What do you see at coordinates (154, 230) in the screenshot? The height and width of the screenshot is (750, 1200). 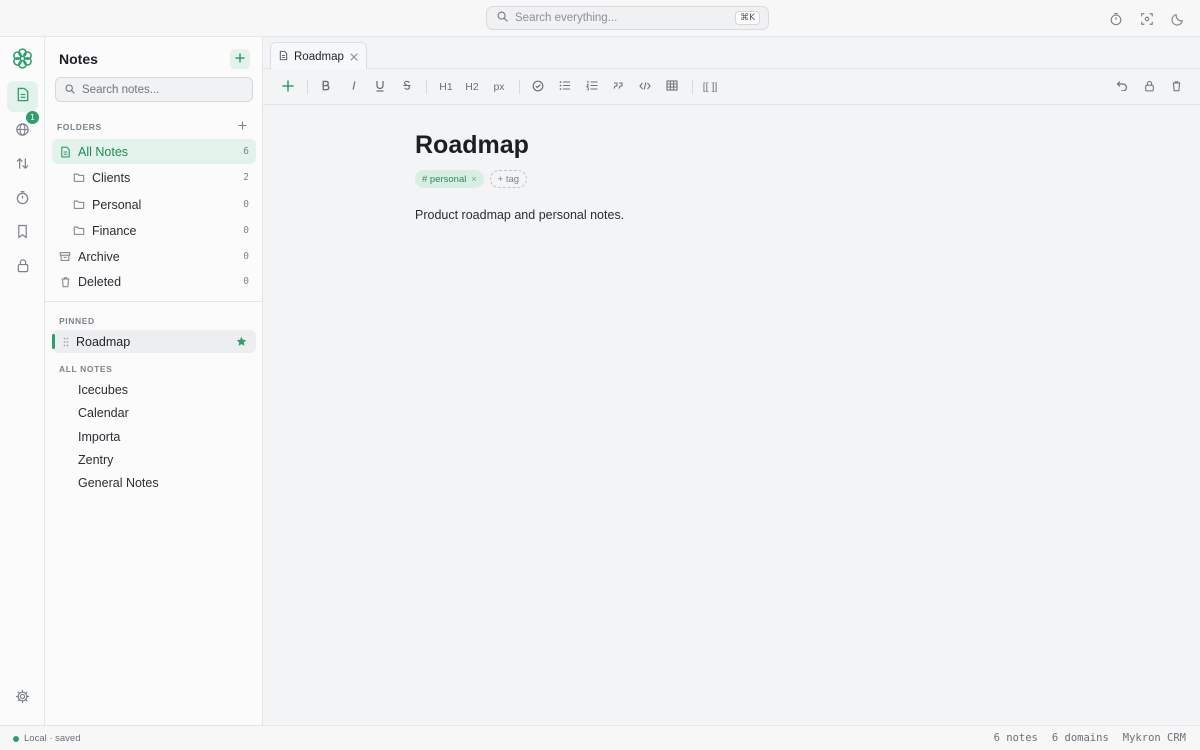 I see `folder-finance: Finance 0` at bounding box center [154, 230].